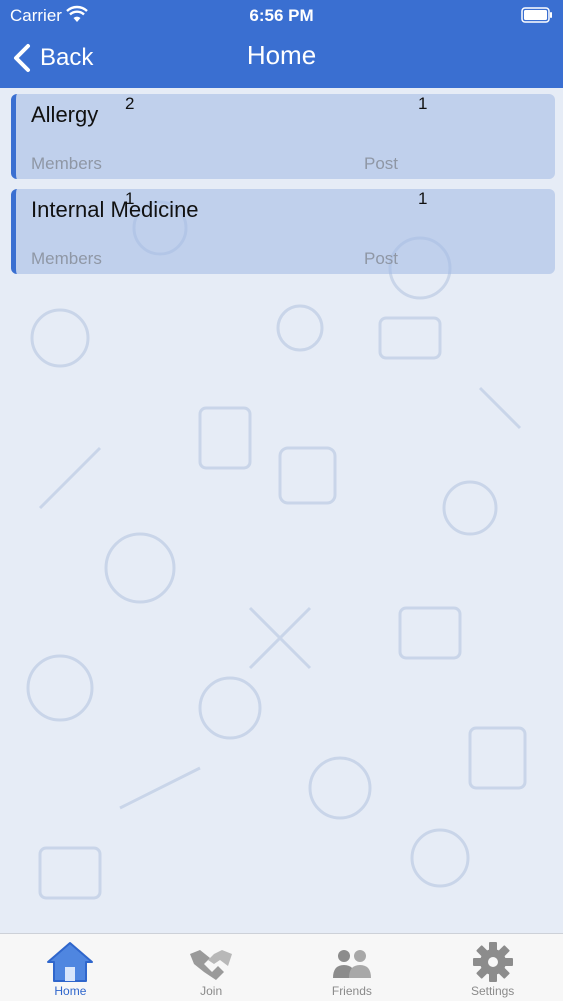 The width and height of the screenshot is (563, 1001). Describe the element at coordinates (283, 231) in the screenshot. I see `group-card-internal-medicine: Internal Medicine Members 1 Post 1` at that location.